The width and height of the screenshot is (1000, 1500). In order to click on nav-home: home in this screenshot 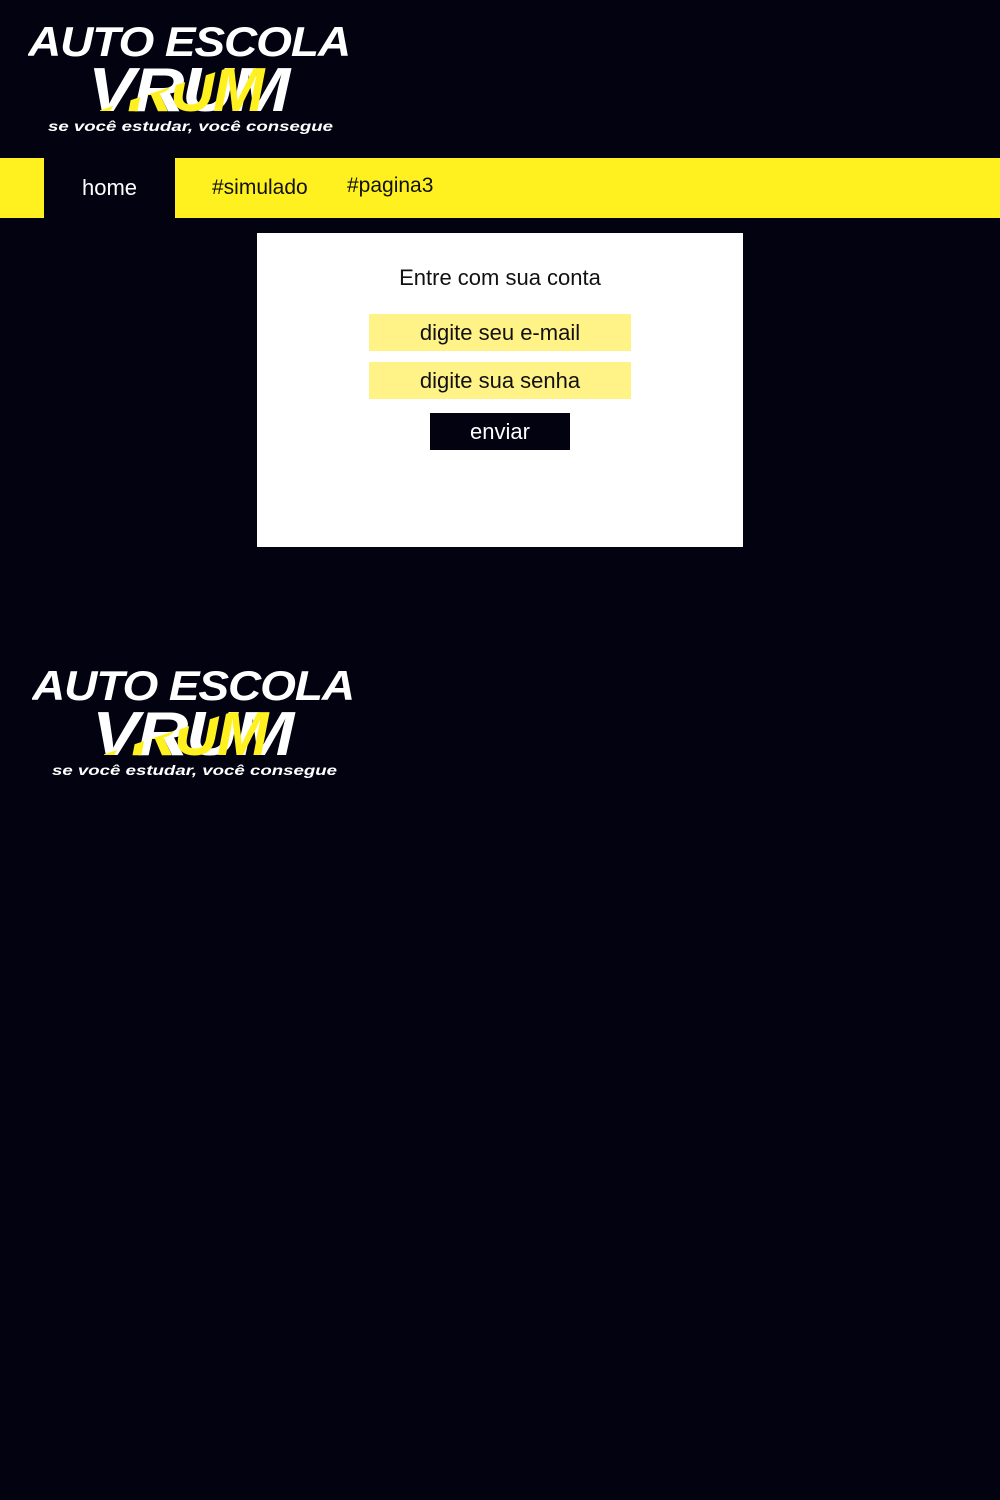, I will do `click(109, 188)`.